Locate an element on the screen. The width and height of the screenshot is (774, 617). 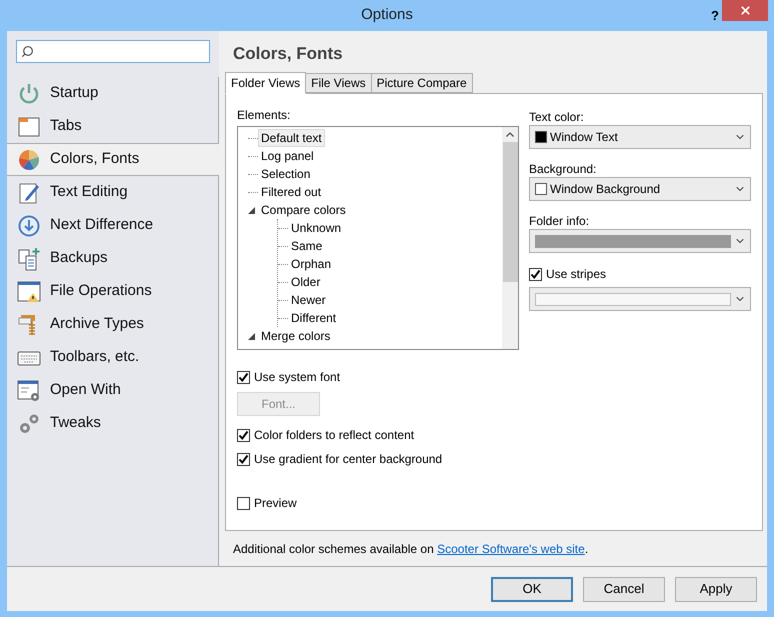
background-dropdown: Window Background is located at coordinates (640, 189).